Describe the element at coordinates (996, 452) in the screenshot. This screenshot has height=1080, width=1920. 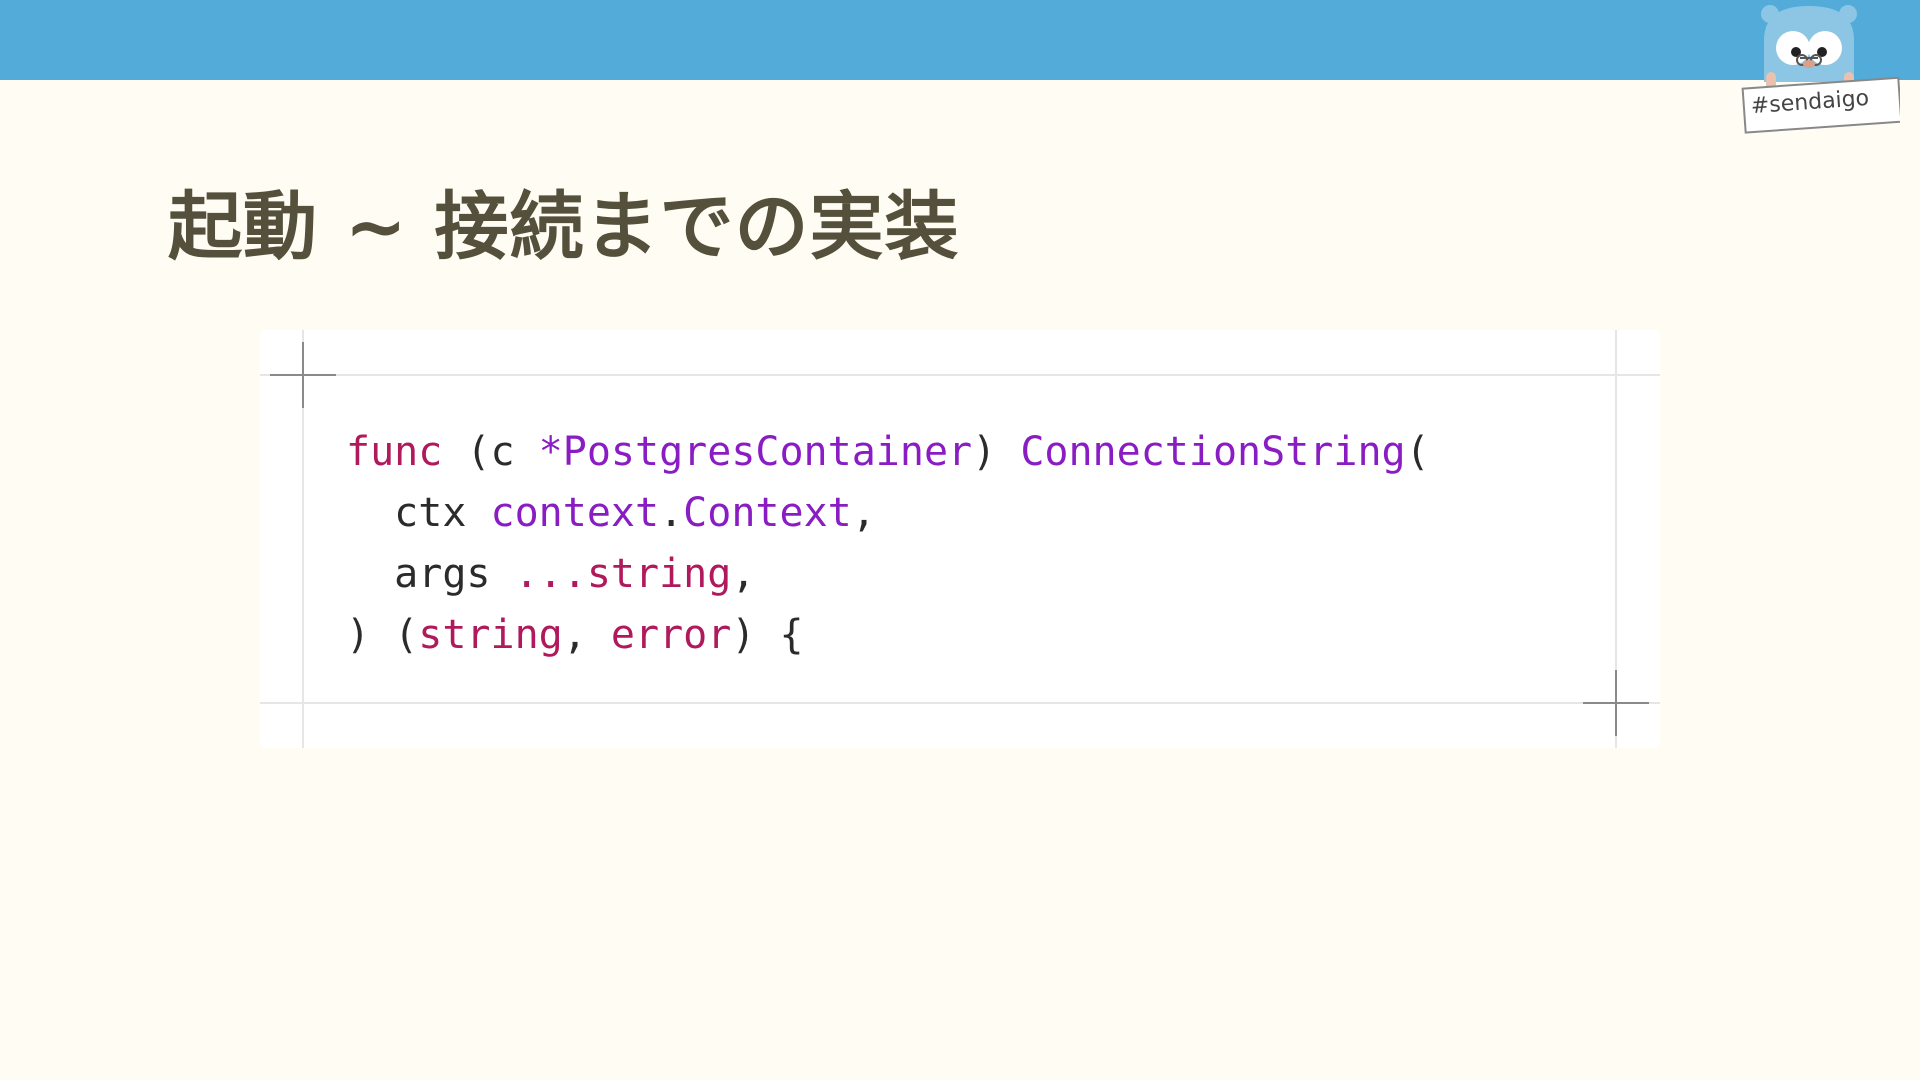
I see `code-token: )` at that location.